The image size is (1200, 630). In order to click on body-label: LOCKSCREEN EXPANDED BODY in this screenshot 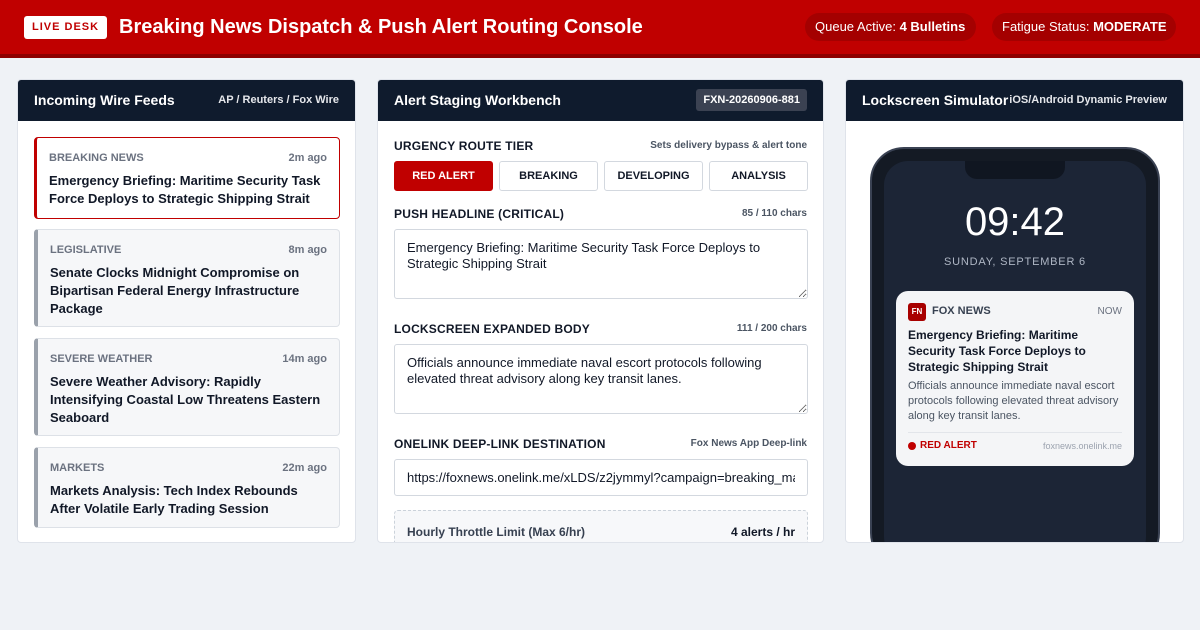, I will do `click(492, 329)`.